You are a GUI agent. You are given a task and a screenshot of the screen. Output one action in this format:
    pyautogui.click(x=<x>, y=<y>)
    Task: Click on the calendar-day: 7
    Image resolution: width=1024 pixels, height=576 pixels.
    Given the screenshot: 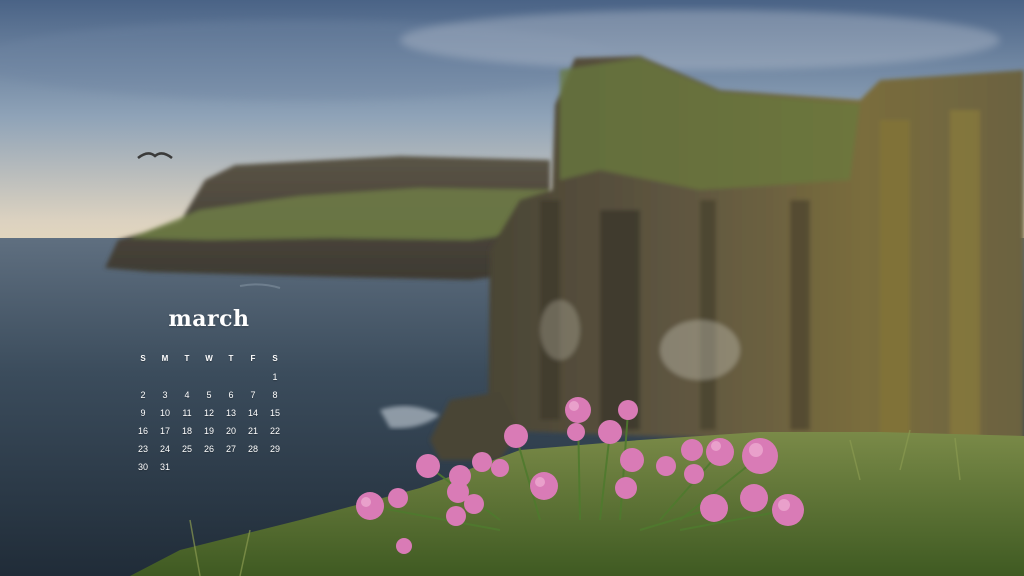 What is the action you would take?
    pyautogui.click(x=253, y=395)
    